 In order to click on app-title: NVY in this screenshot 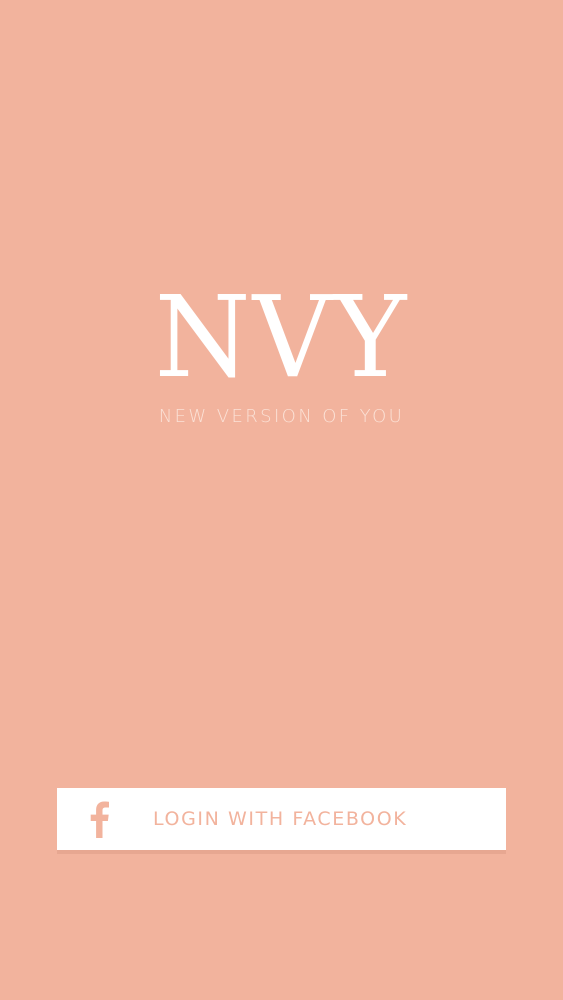, I will do `click(281, 338)`.